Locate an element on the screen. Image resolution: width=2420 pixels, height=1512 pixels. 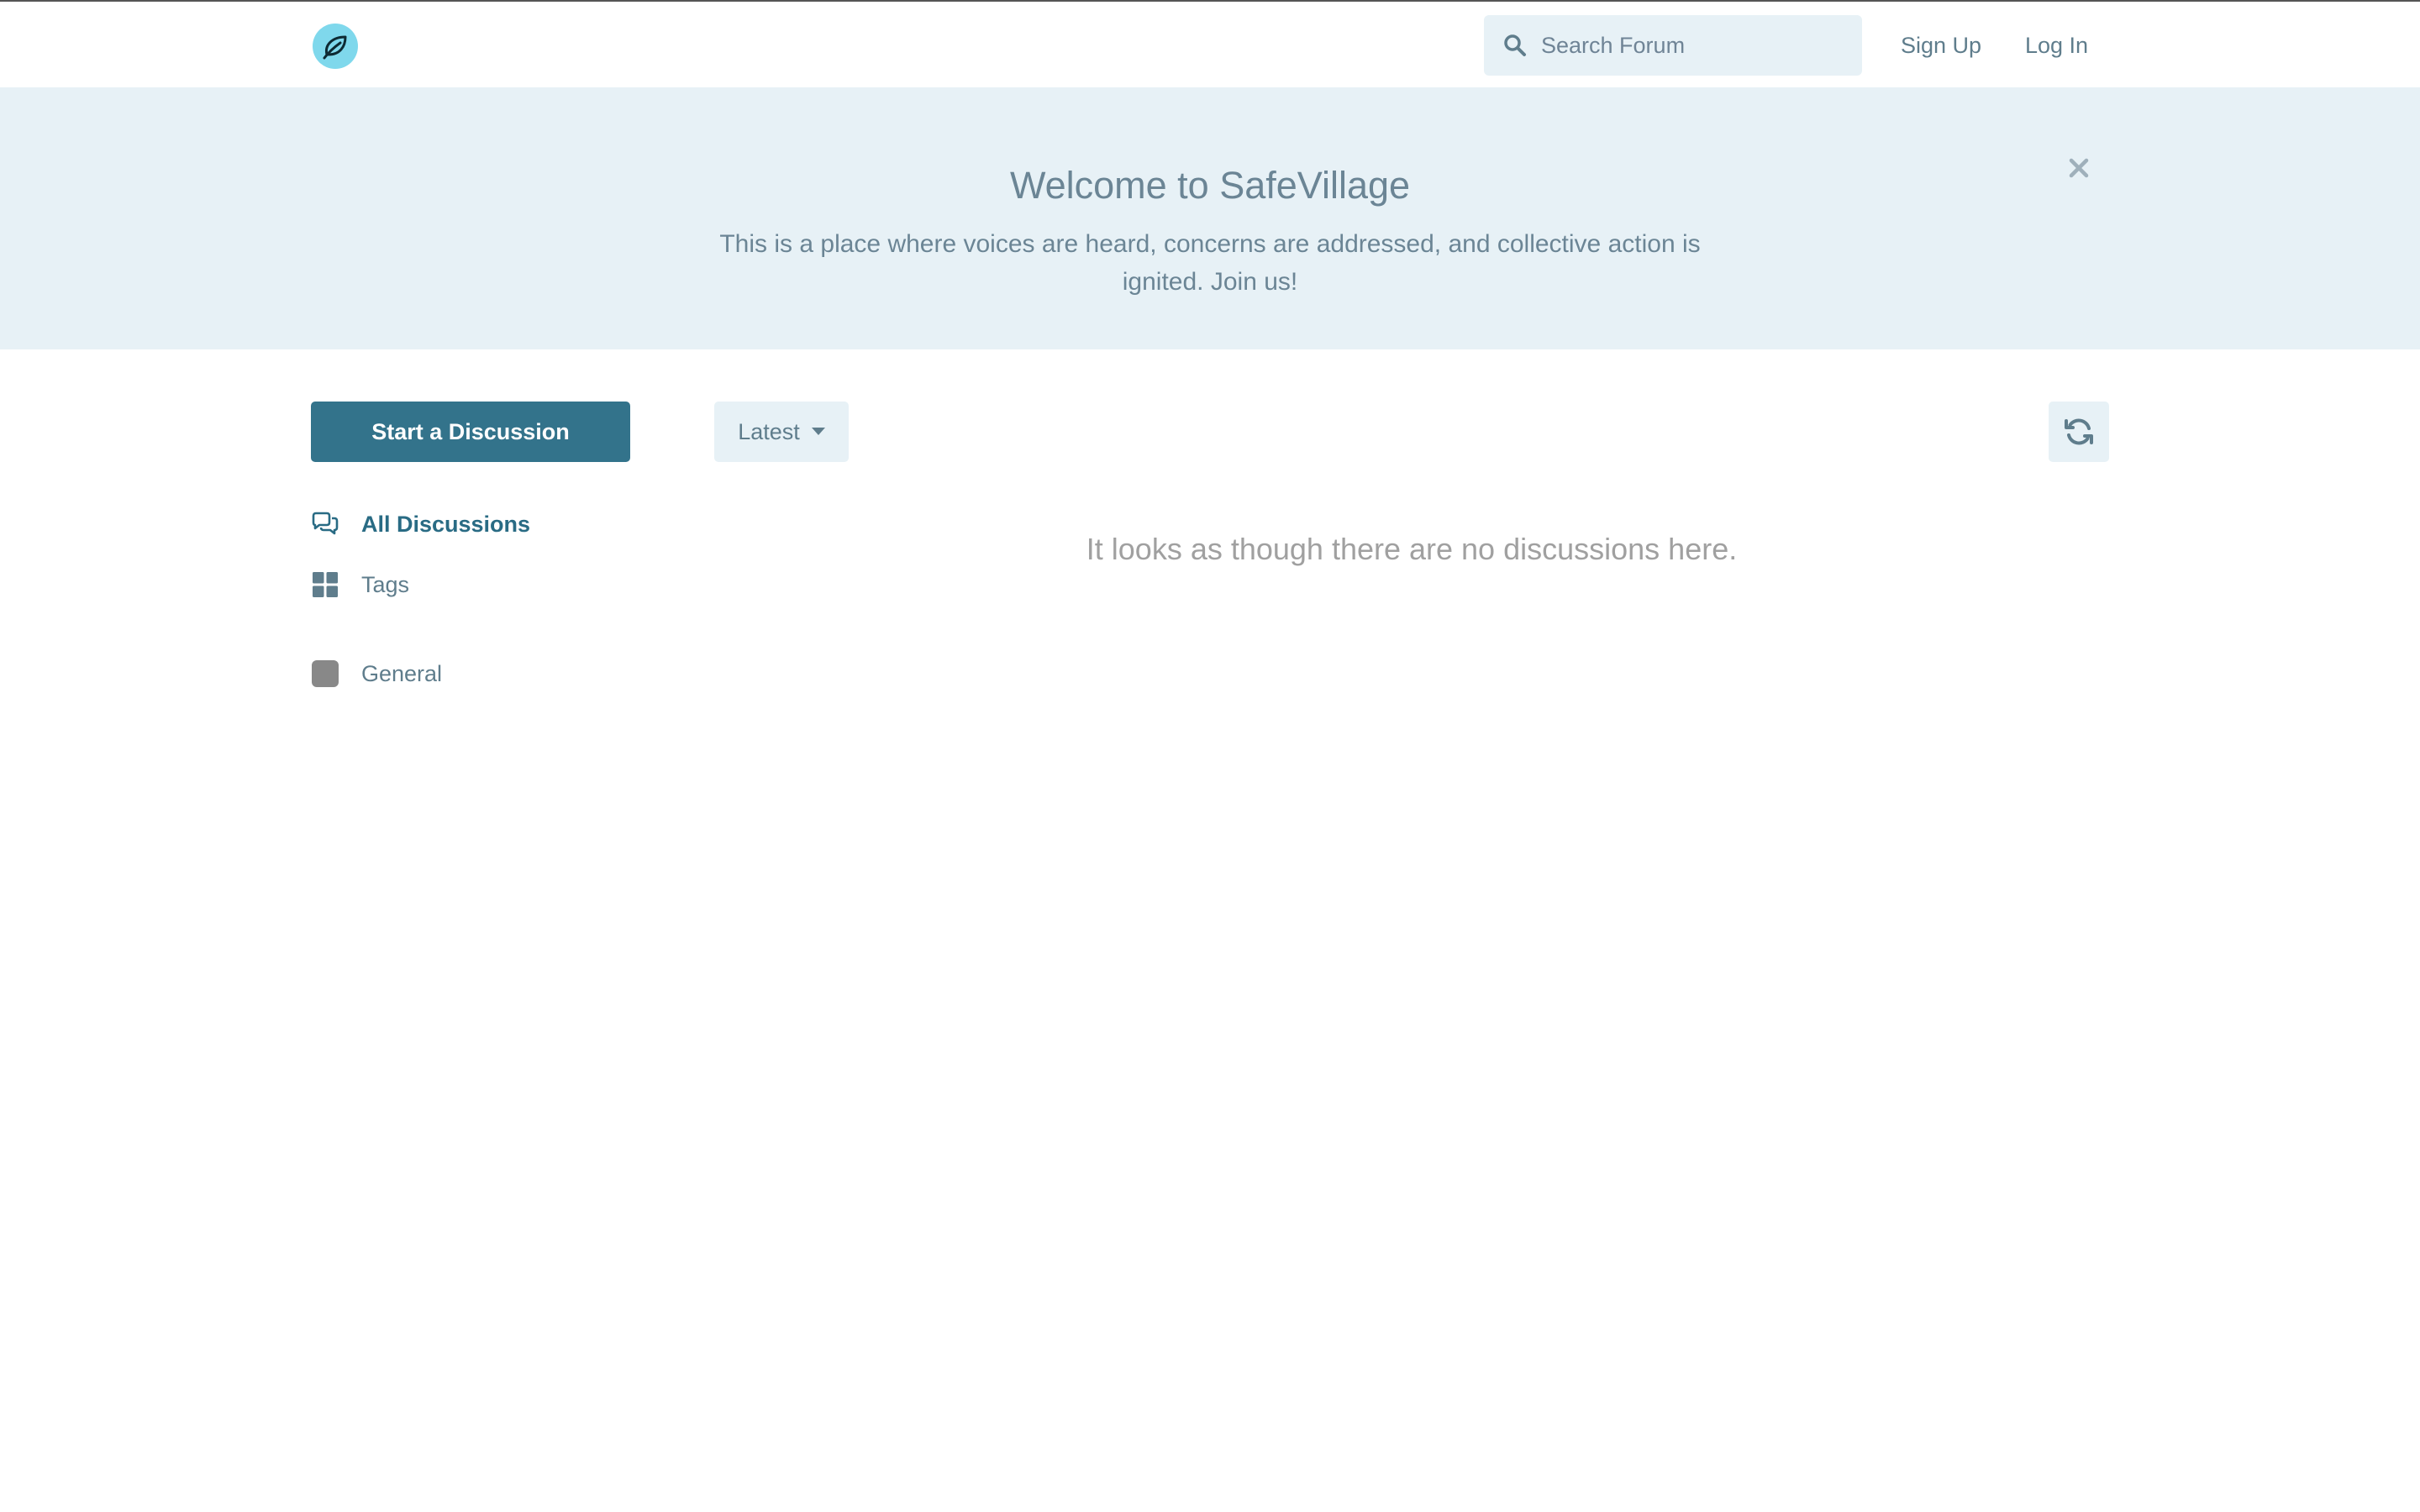
hero-title: Welcome to SafeVillage is located at coordinates (1210, 185).